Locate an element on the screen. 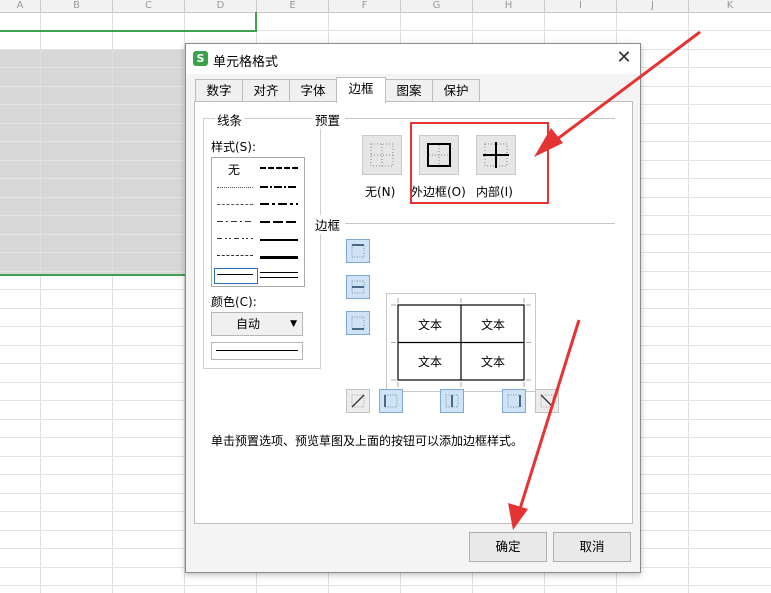 The image size is (771, 593). line-style-dotted is located at coordinates (235, 204).